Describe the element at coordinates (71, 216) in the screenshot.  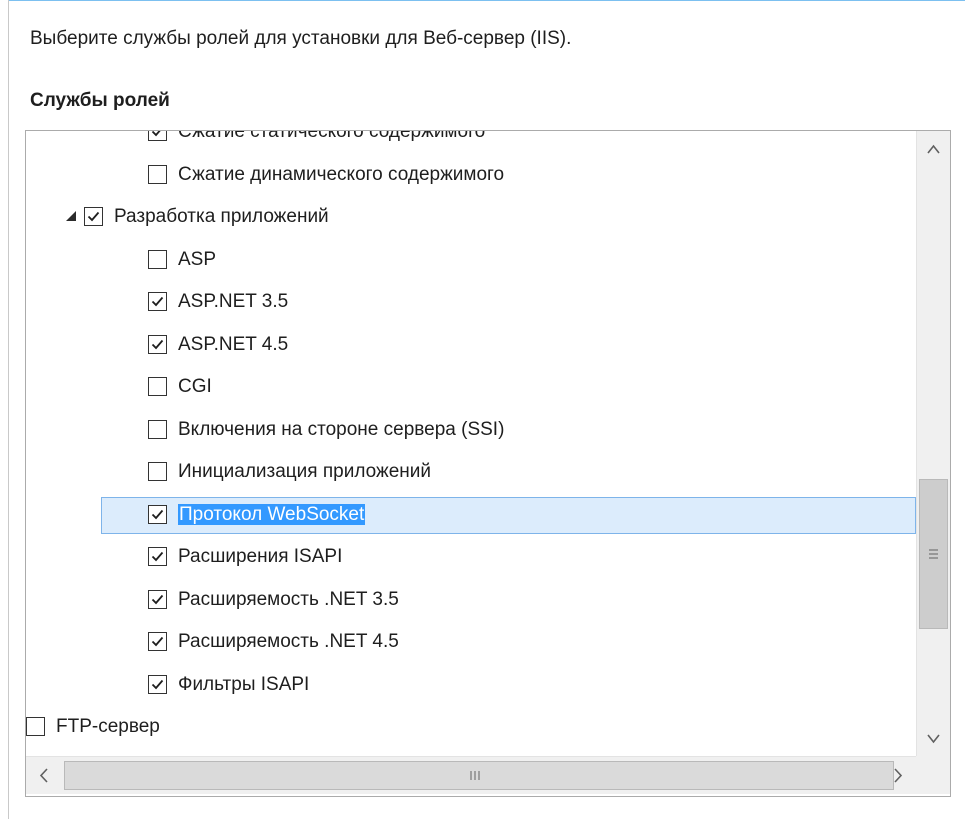
I see `triangle-expanded-icon` at that location.